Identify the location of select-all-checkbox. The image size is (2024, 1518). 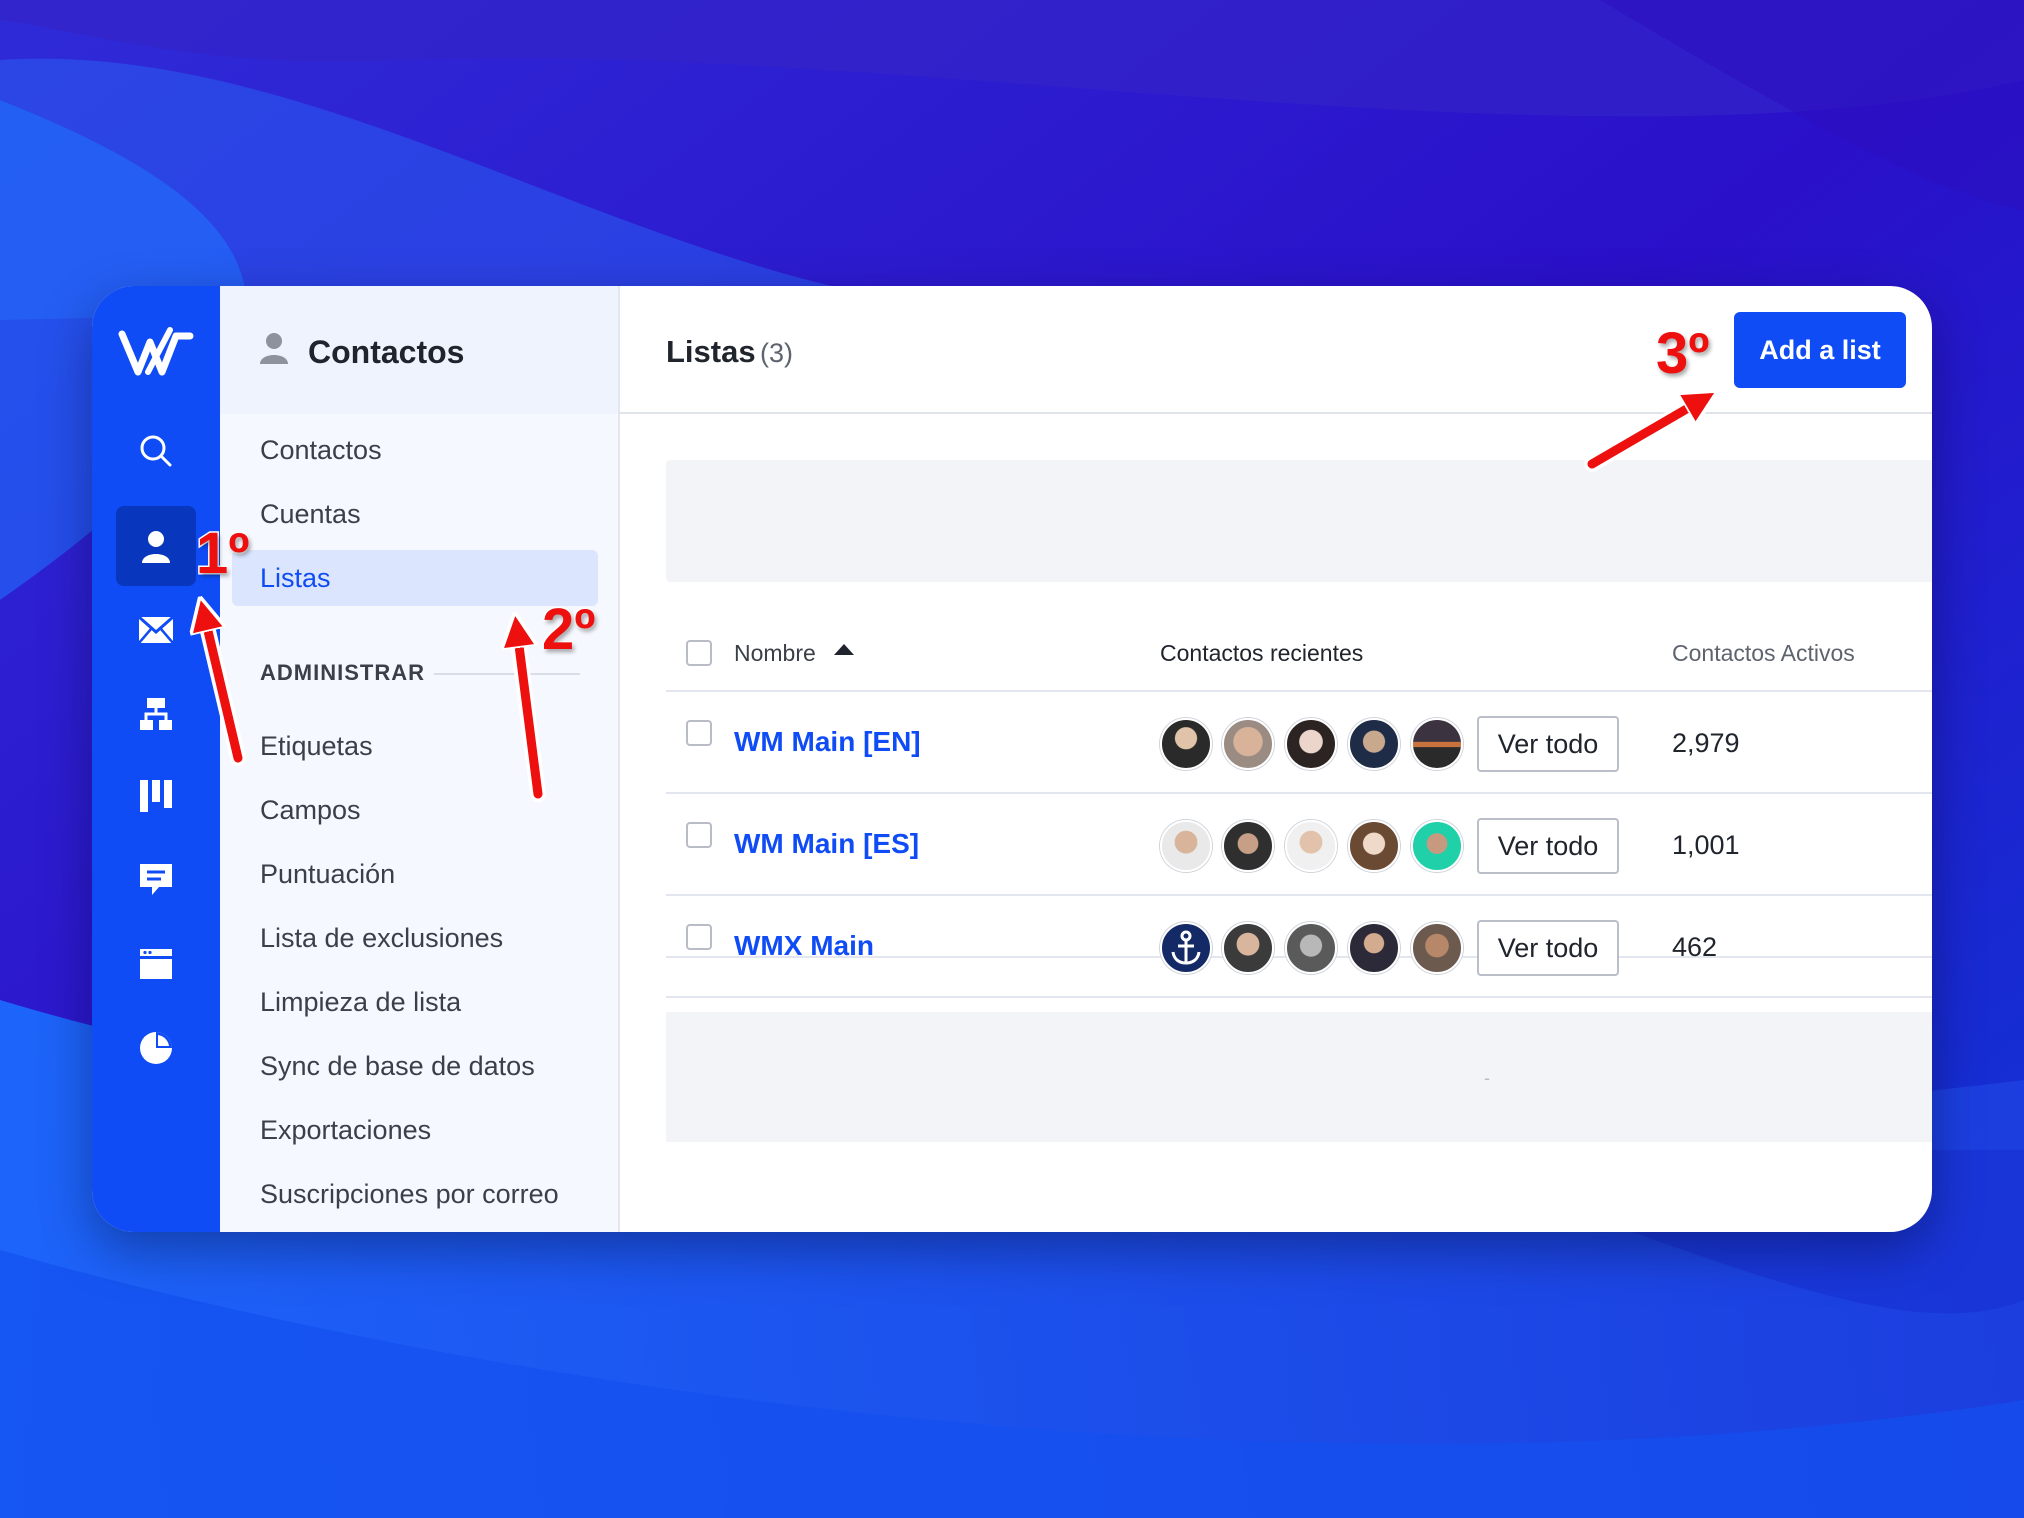
(699, 653).